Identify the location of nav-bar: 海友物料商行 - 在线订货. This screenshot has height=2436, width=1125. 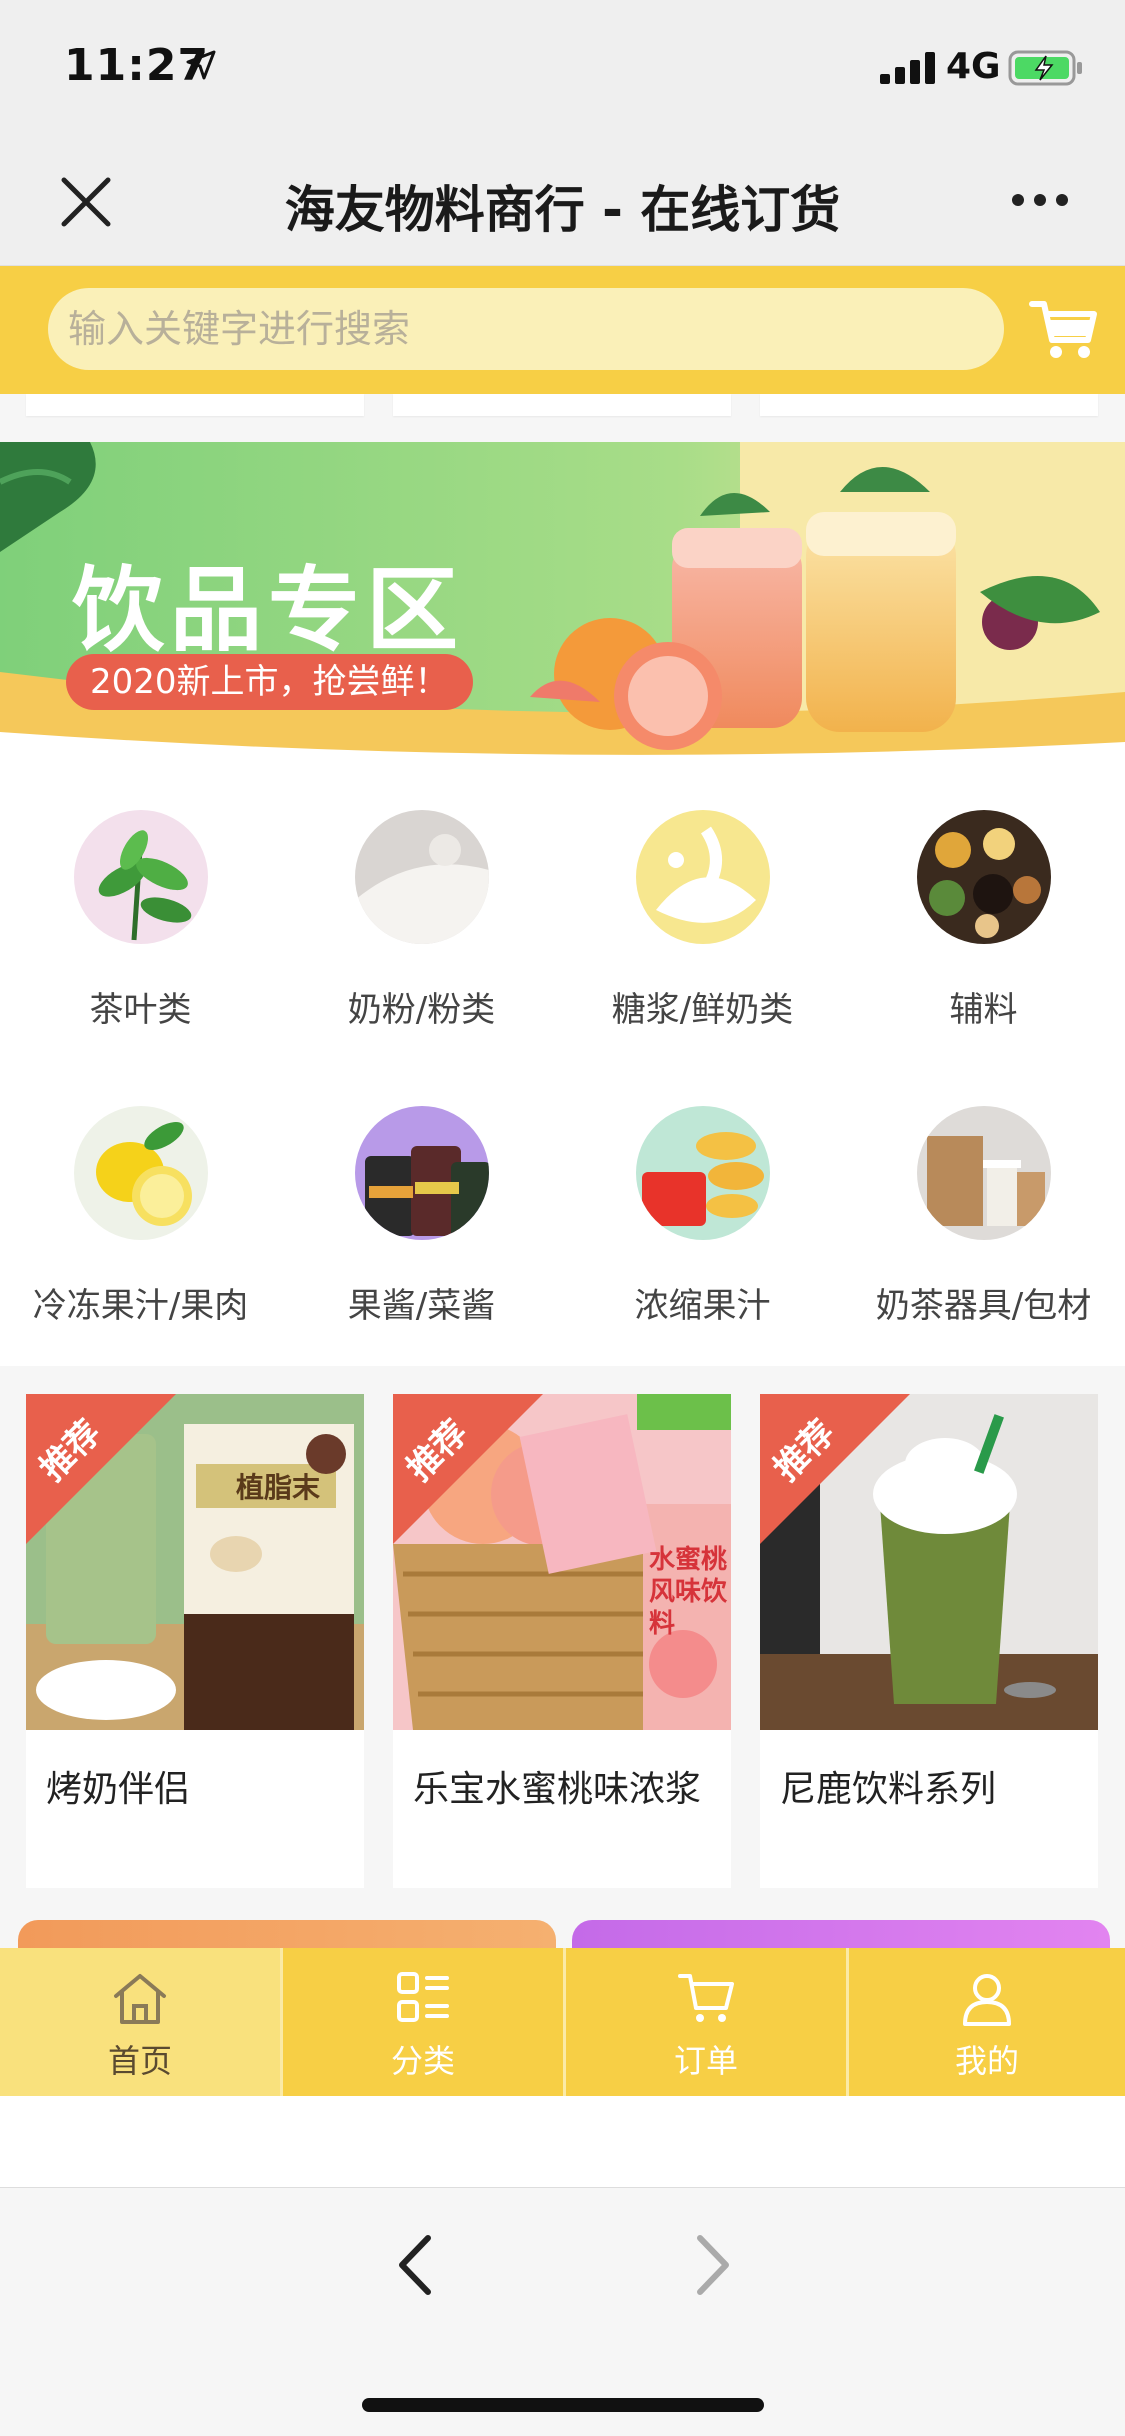
(562, 203).